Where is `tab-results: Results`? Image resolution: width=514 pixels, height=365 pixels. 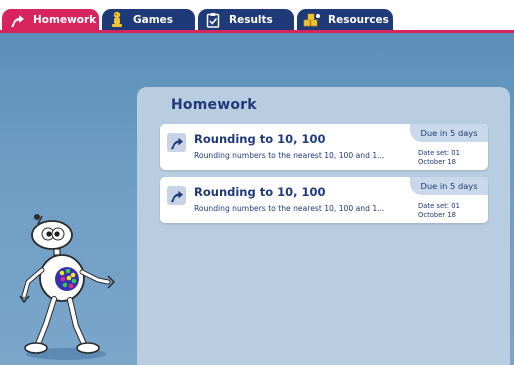
tab-results: Results is located at coordinates (246, 20).